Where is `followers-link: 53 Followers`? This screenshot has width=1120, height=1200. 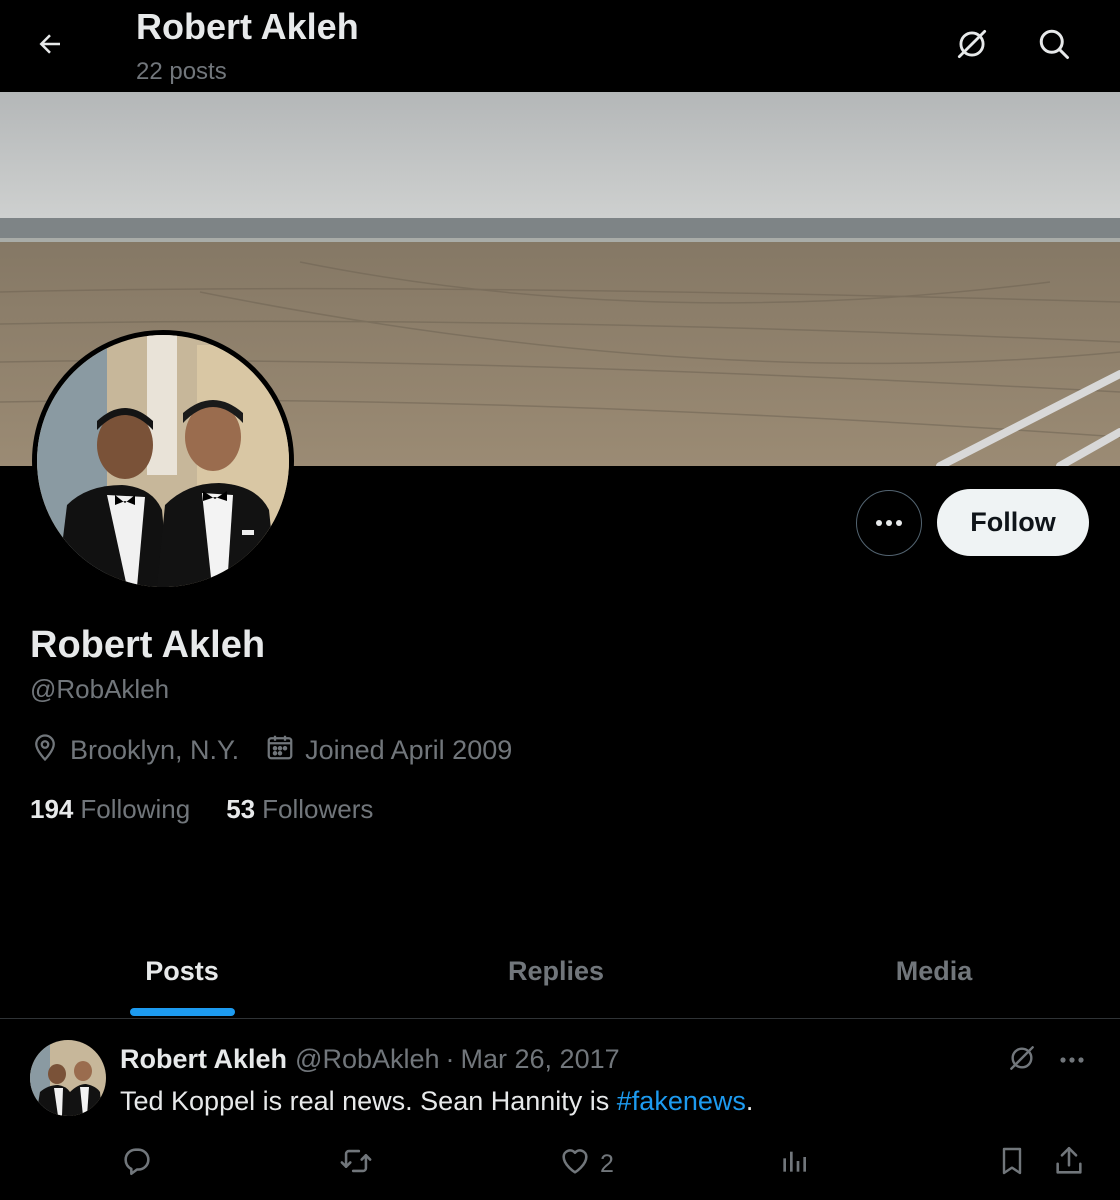 followers-link: 53 Followers is located at coordinates (299, 809).